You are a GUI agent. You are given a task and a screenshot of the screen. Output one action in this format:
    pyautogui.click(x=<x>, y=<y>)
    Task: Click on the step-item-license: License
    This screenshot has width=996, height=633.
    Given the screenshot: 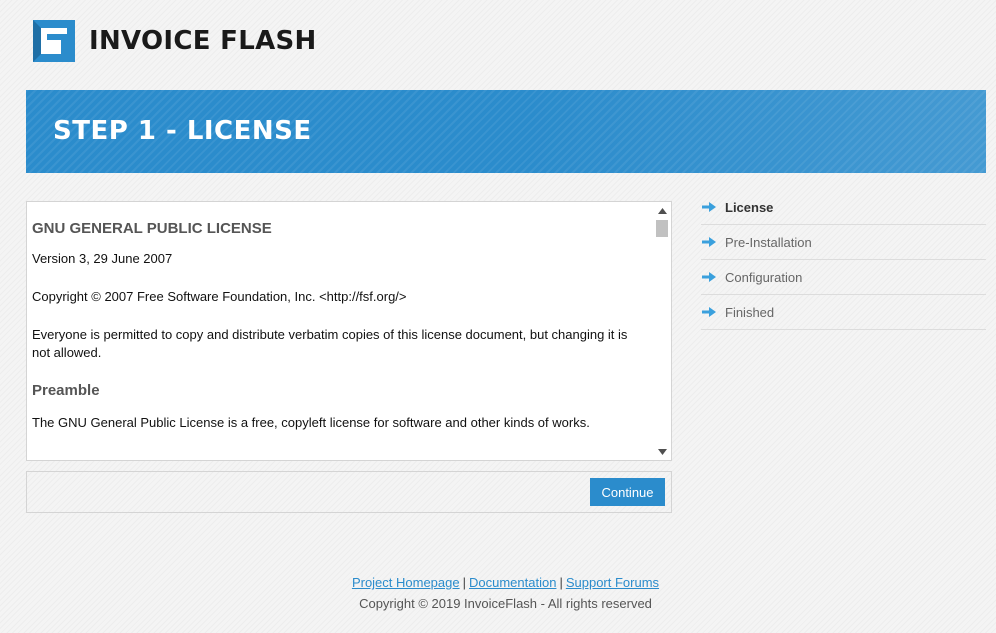 What is the action you would take?
    pyautogui.click(x=843, y=207)
    